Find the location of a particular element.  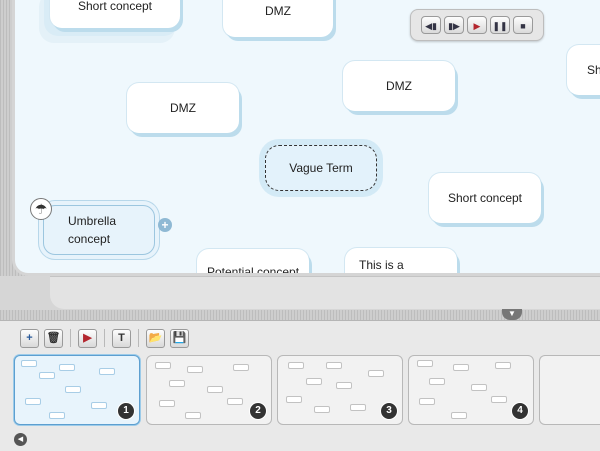

save-file-button: 💾 is located at coordinates (179, 338).